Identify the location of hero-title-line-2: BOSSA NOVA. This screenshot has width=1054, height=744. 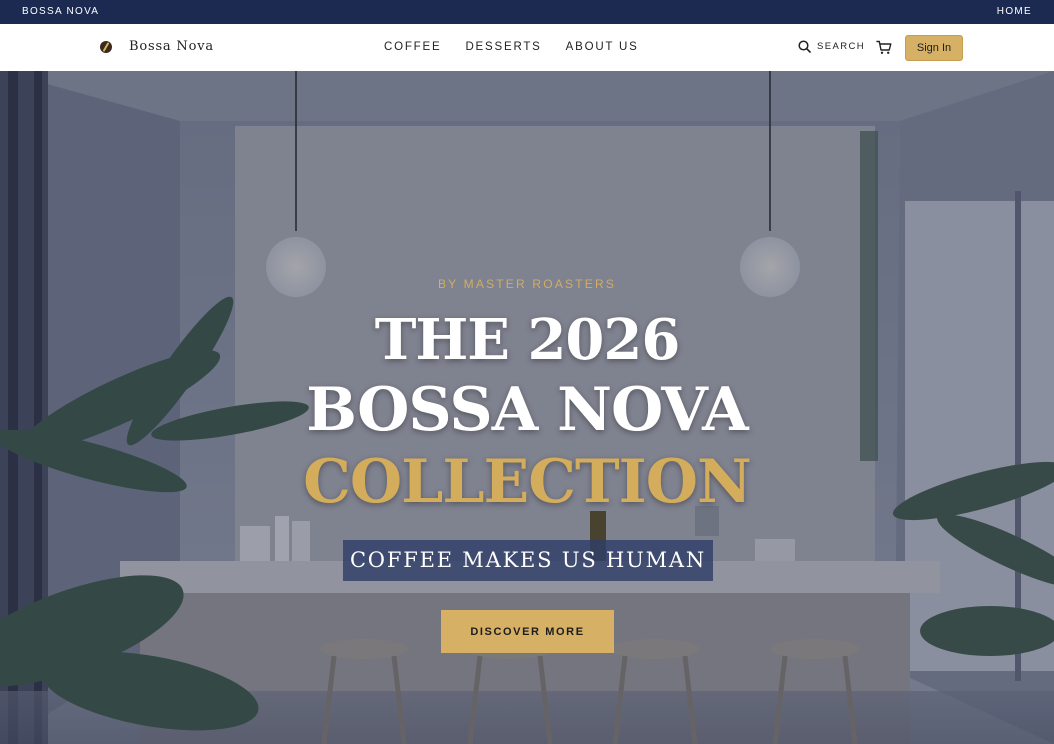
(527, 410).